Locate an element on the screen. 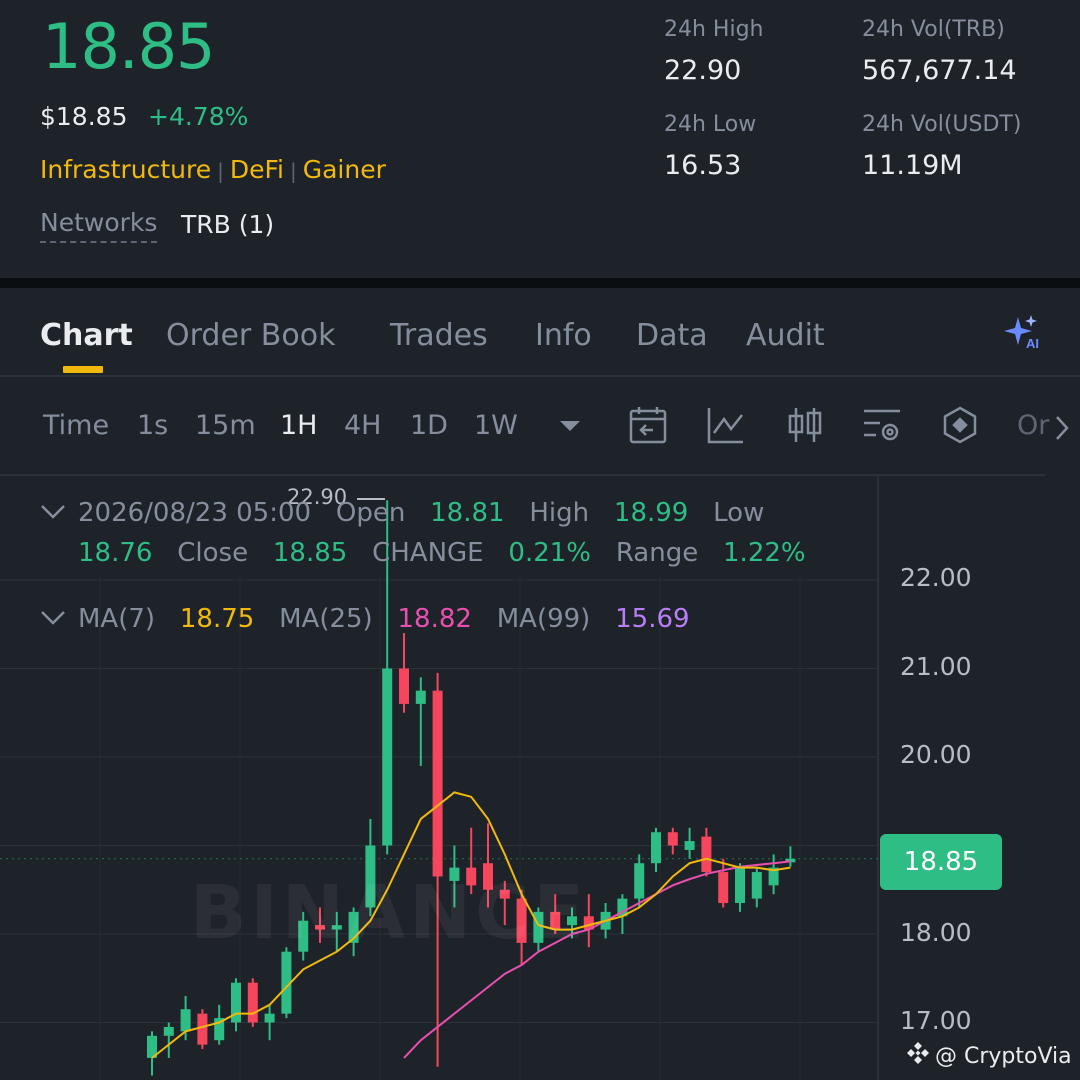 The width and height of the screenshot is (1080, 1080). low-24h-label: 24h Low is located at coordinates (710, 124).